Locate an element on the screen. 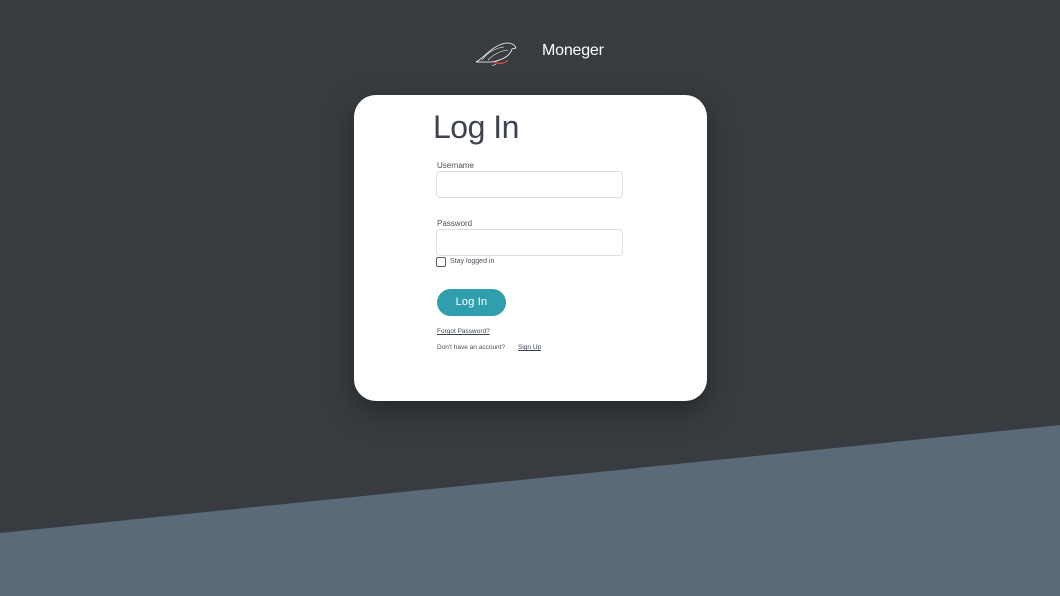 This screenshot has height=596, width=1060. signup-prompt: Don't have an account? is located at coordinates (471, 347).